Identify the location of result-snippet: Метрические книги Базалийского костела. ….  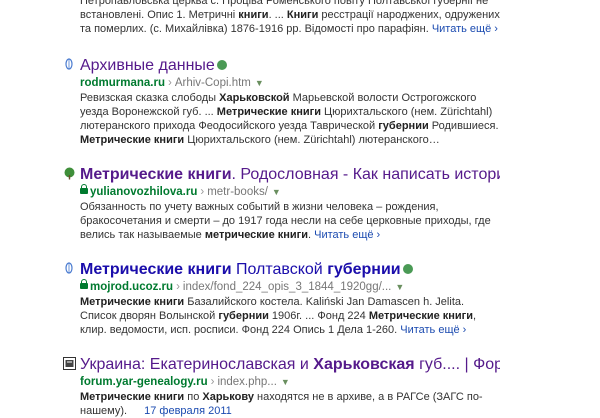
(290, 316).